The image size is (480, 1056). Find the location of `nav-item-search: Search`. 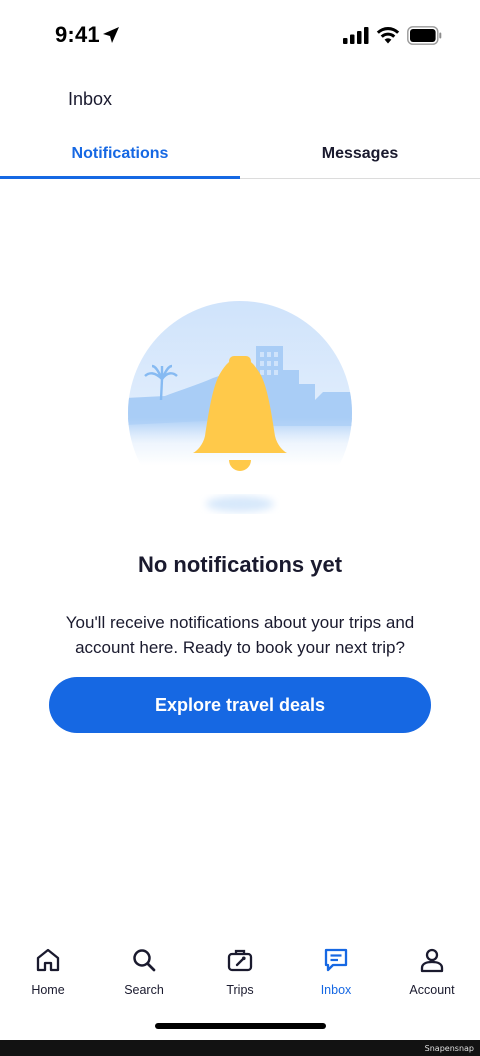

nav-item-search: Search is located at coordinates (144, 971).